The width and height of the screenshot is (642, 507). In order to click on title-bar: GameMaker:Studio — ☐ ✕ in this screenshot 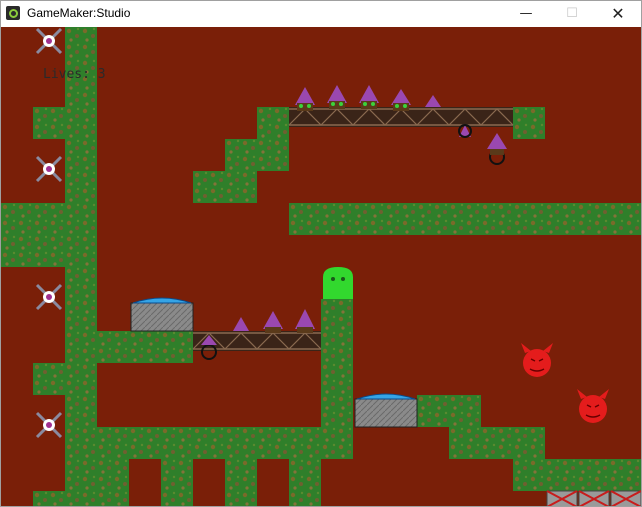, I will do `click(321, 14)`.